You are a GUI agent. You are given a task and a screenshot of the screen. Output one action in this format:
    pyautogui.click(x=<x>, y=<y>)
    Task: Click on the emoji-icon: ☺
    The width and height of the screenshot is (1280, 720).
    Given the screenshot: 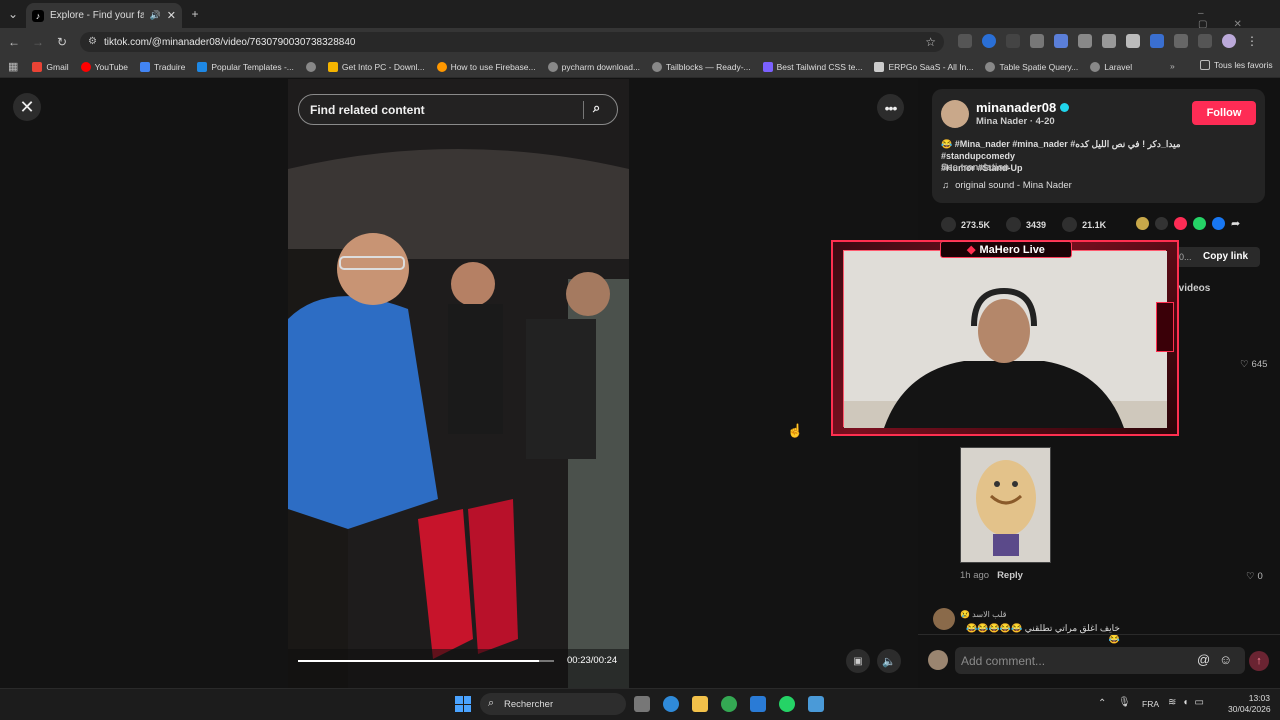 What is the action you would take?
    pyautogui.click(x=1225, y=659)
    